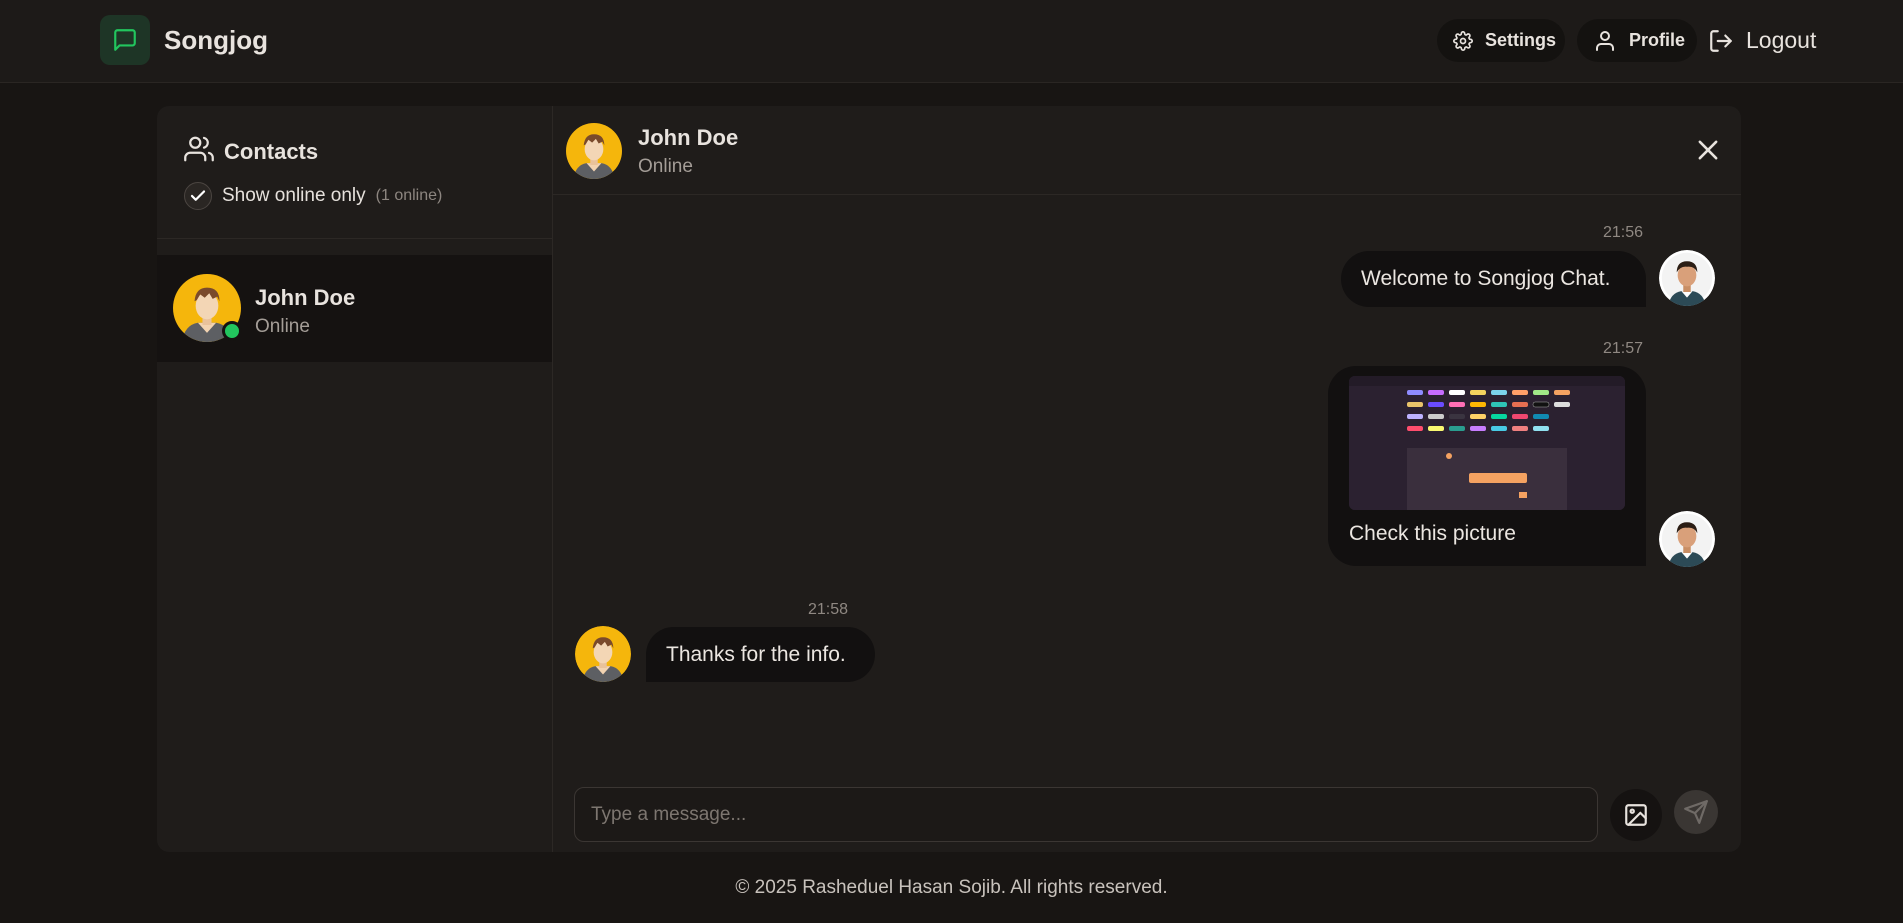 Image resolution: width=1903 pixels, height=923 pixels. I want to click on attached-image, so click(1487, 443).